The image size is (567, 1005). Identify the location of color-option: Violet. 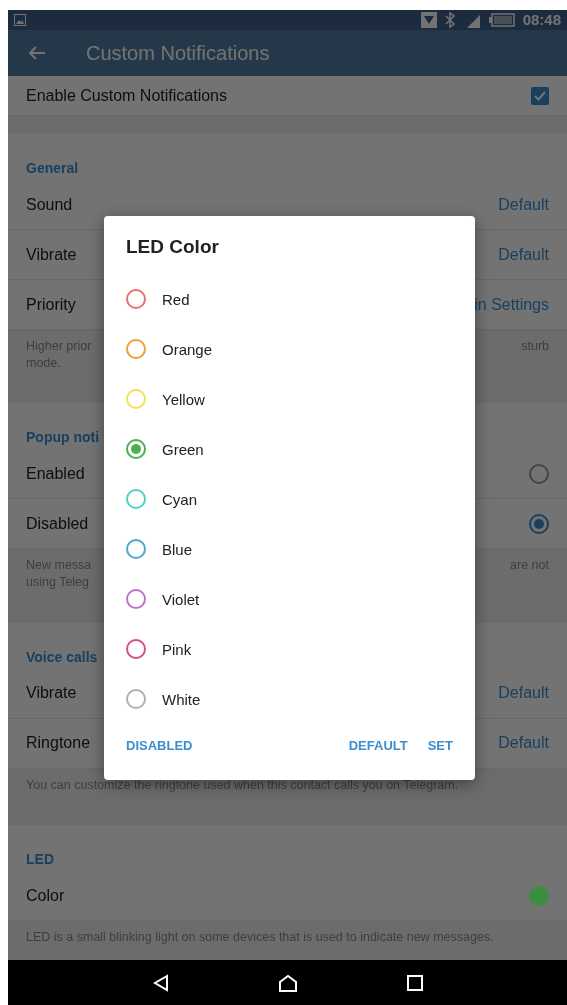
(289, 599).